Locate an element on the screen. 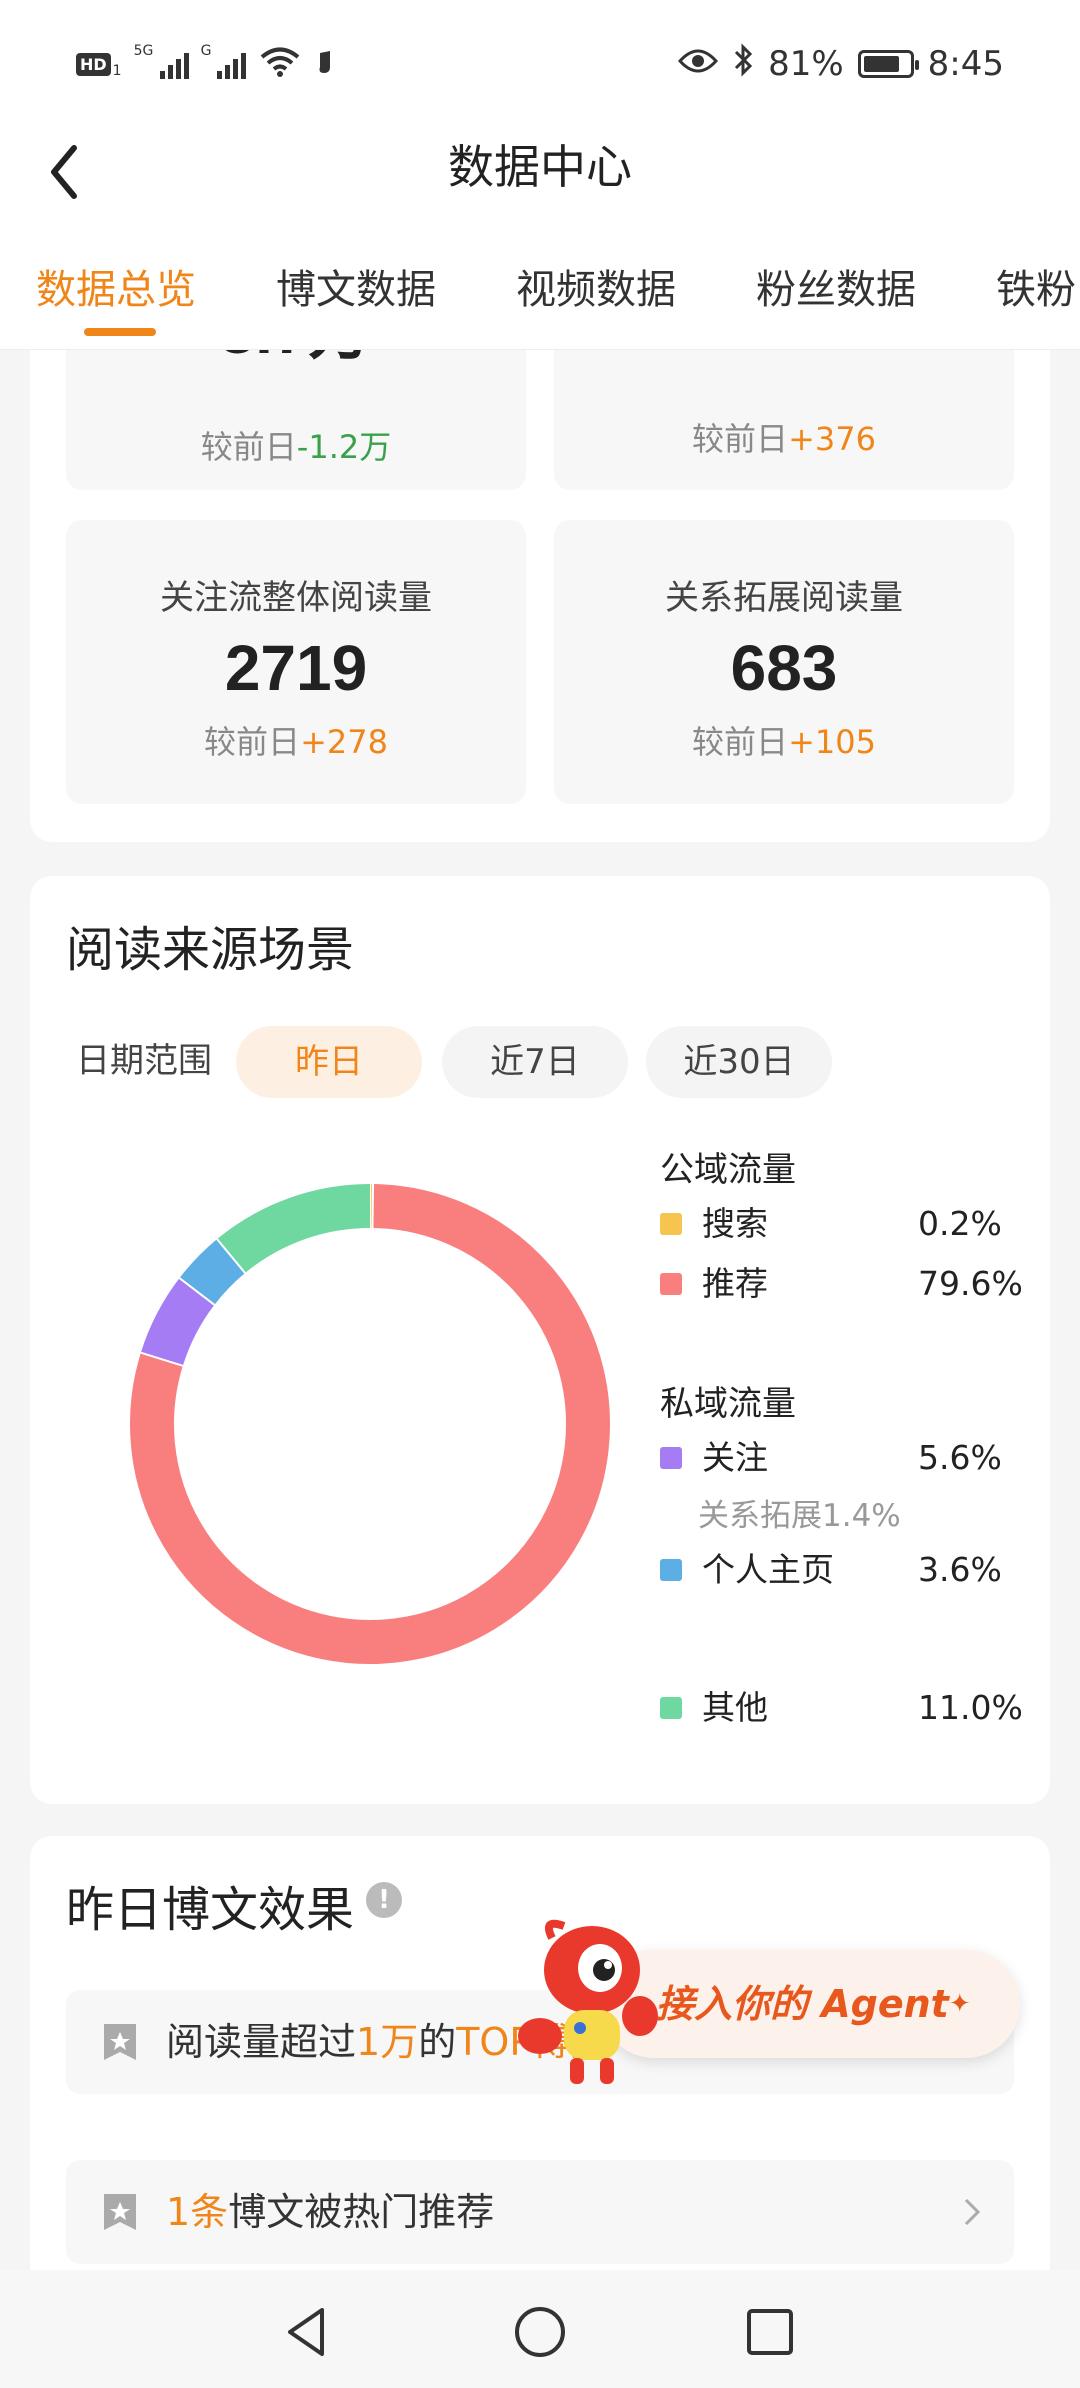 The width and height of the screenshot is (1080, 2388). metric-label: 关注流整体阅读量 is located at coordinates (296, 598).